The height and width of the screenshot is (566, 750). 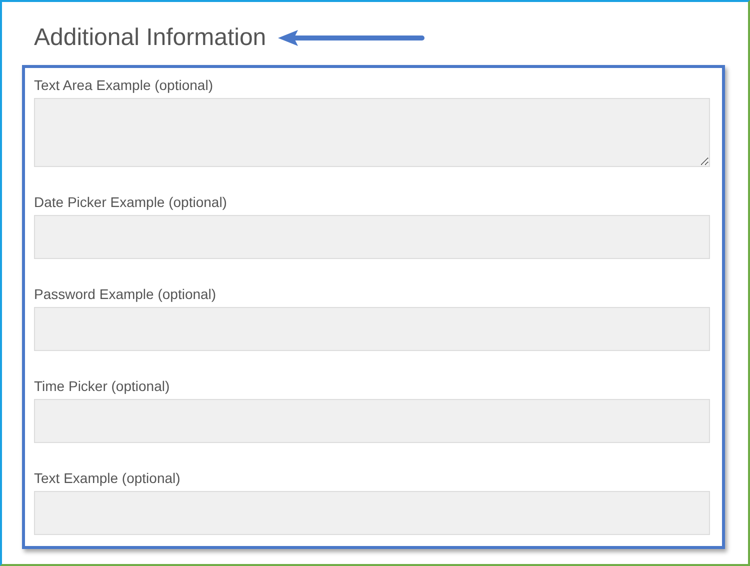 I want to click on field-label: Date Picker Example (optional), so click(x=131, y=202).